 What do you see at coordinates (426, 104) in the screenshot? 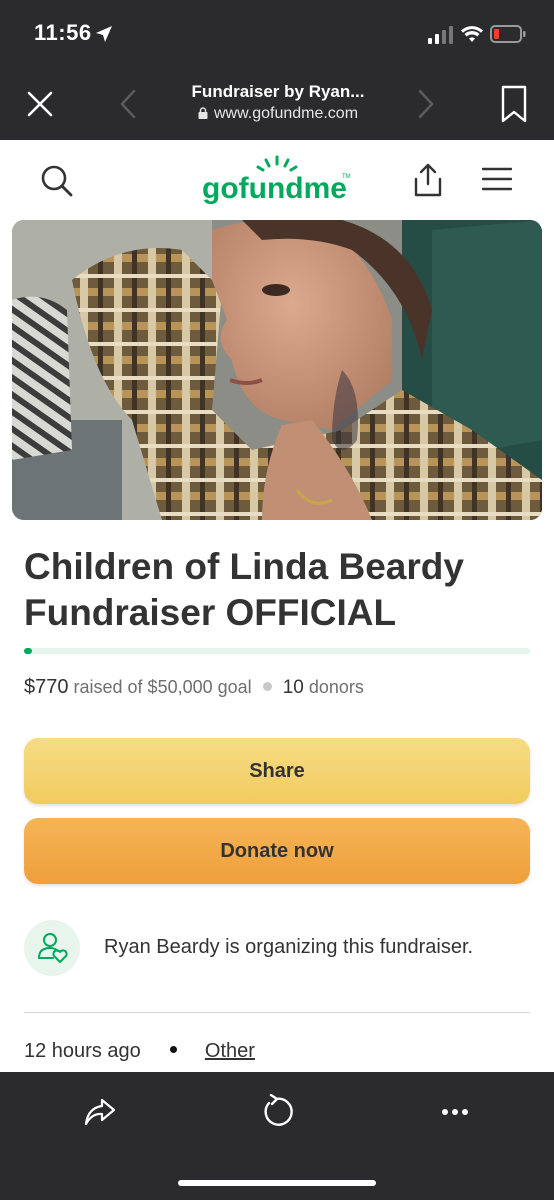
I see `chevron-right-icon` at bounding box center [426, 104].